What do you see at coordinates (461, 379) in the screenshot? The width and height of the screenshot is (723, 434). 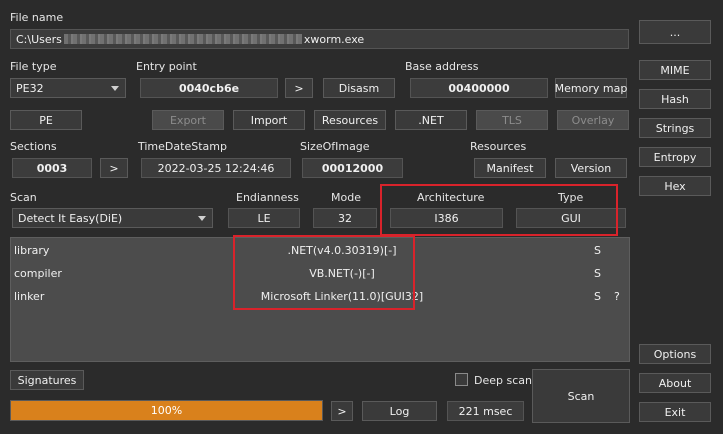 I see `deep-scan-checkbox` at bounding box center [461, 379].